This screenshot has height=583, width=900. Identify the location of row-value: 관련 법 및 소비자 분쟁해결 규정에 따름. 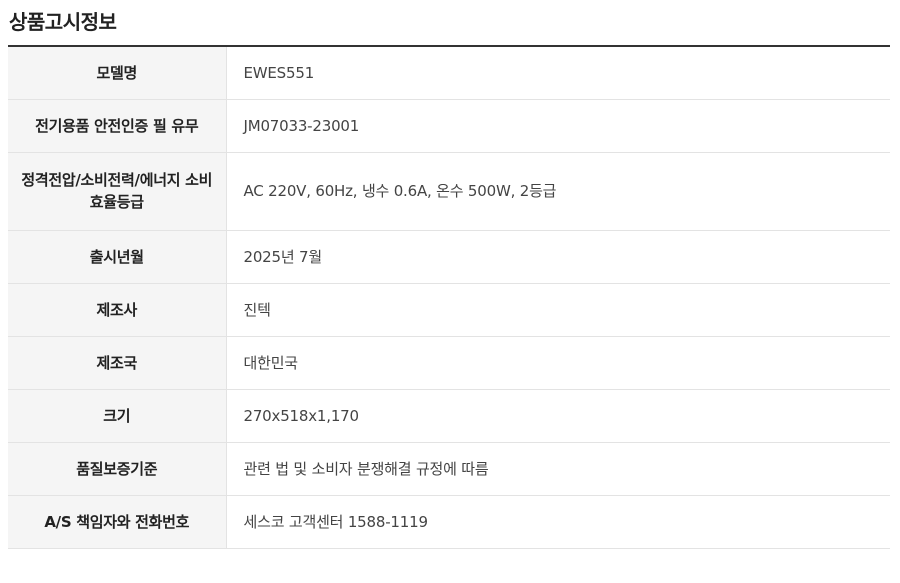
(558, 469).